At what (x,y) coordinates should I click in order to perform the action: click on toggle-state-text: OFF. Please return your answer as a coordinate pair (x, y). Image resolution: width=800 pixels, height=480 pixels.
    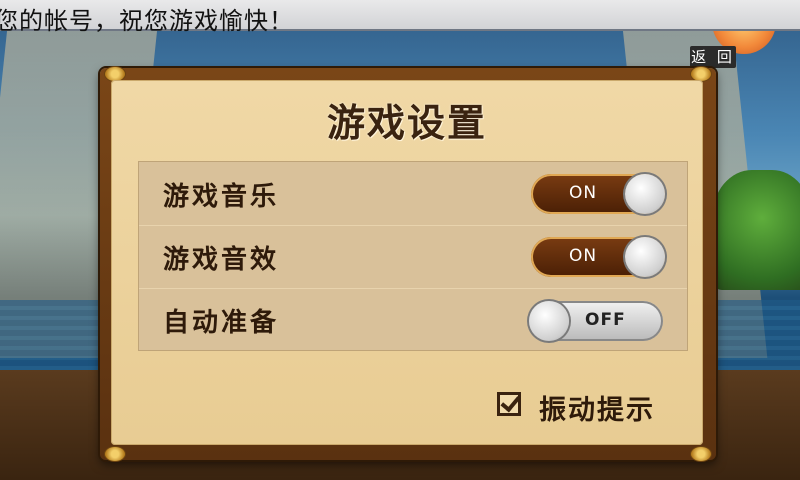
    Looking at the image, I should click on (605, 320).